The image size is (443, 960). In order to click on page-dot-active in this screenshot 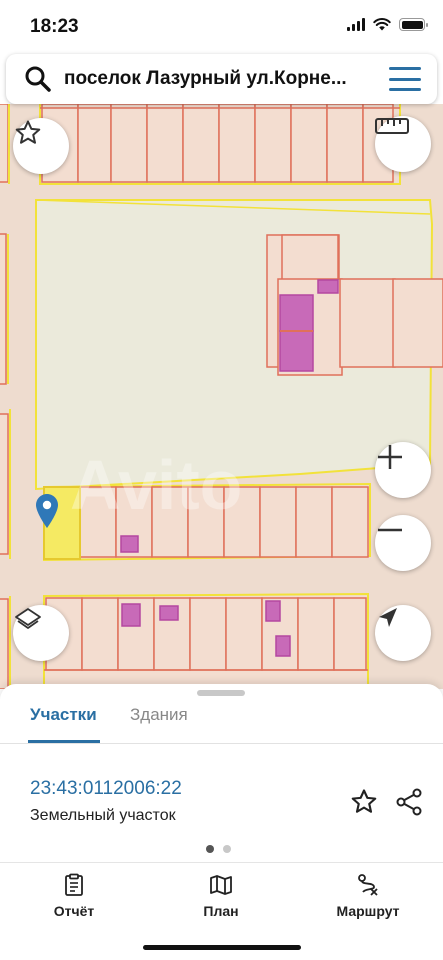, I will do `click(210, 849)`.